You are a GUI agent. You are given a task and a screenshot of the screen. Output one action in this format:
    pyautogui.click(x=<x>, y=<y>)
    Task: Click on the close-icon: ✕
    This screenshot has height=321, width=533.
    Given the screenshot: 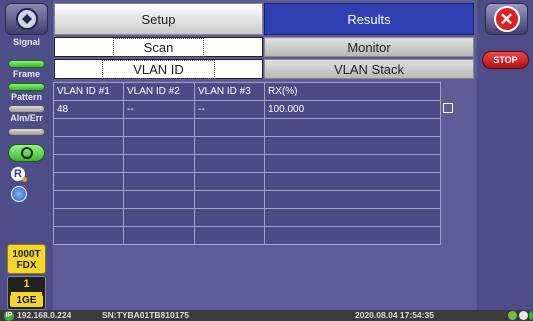 What is the action you would take?
    pyautogui.click(x=506, y=19)
    